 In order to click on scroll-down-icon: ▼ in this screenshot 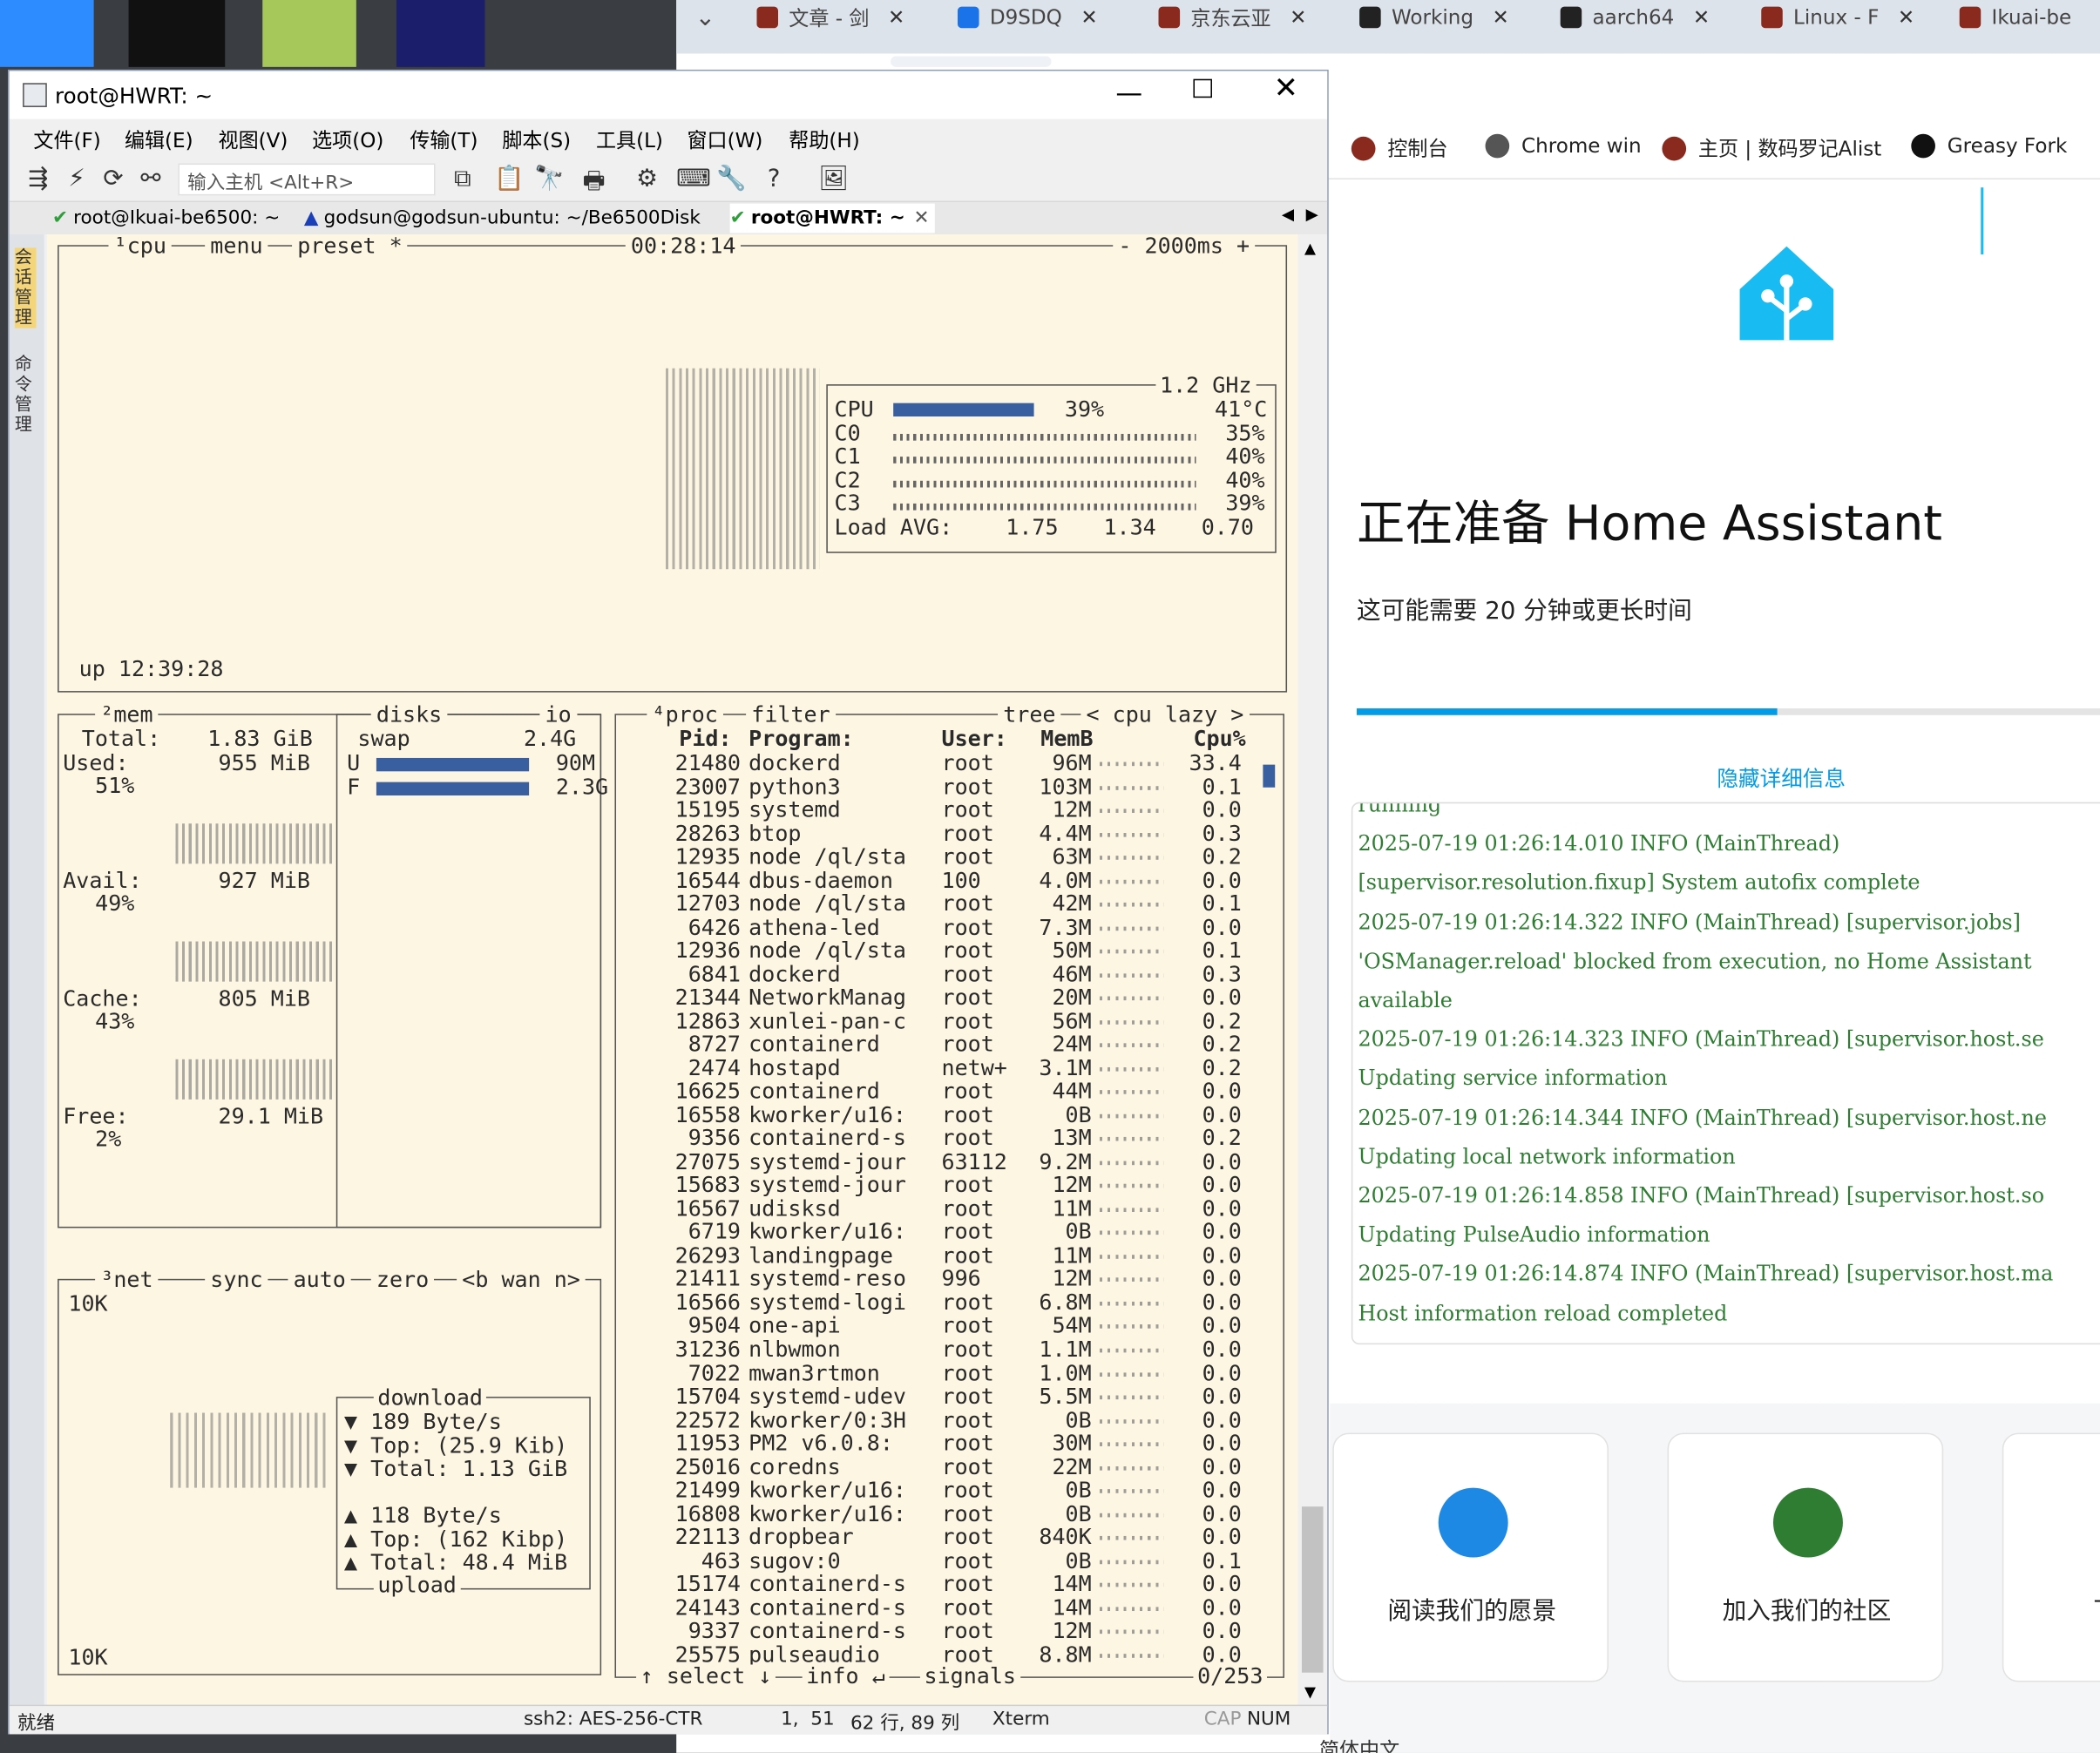, I will do `click(1310, 1692)`.